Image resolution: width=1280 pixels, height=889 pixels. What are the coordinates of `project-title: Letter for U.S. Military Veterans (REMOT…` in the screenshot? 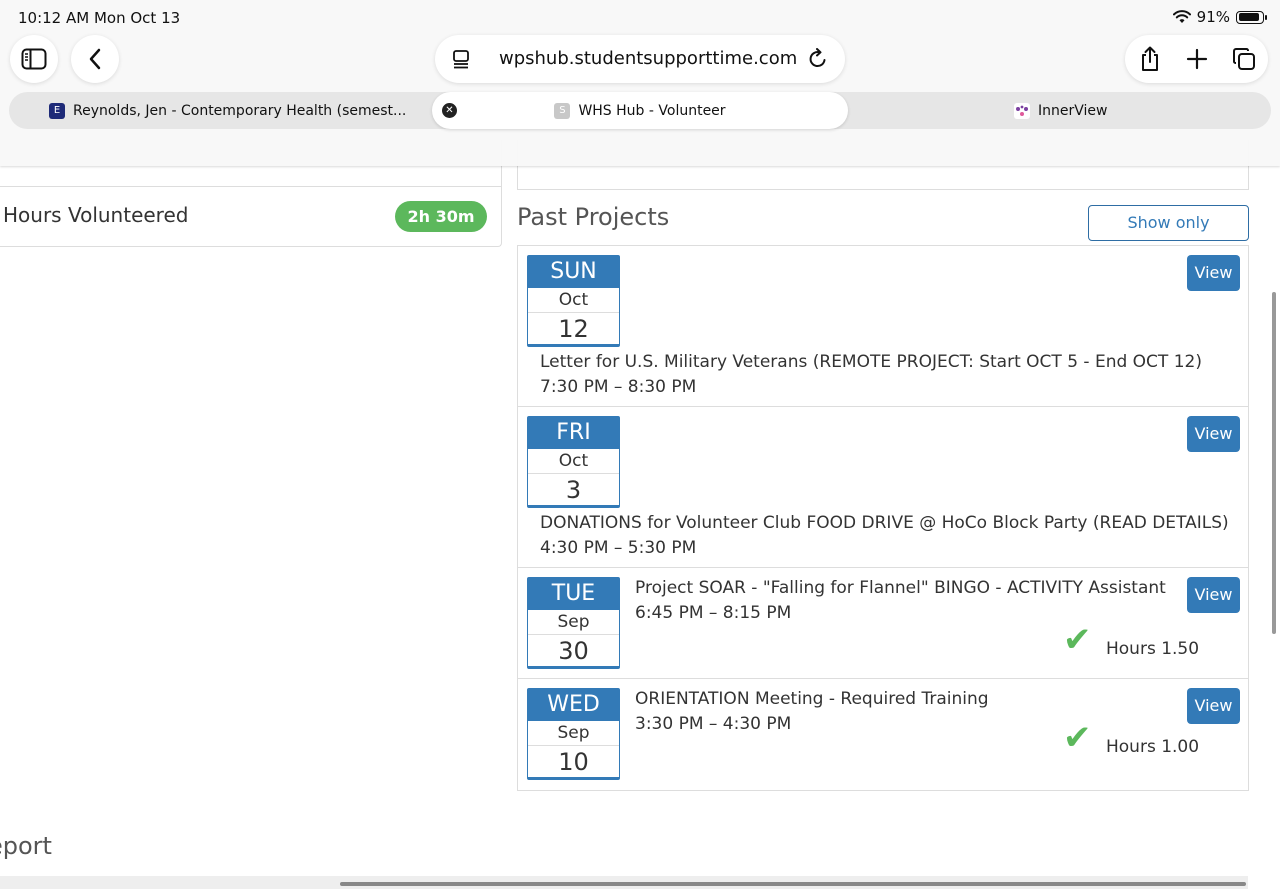 It's located at (871, 362).